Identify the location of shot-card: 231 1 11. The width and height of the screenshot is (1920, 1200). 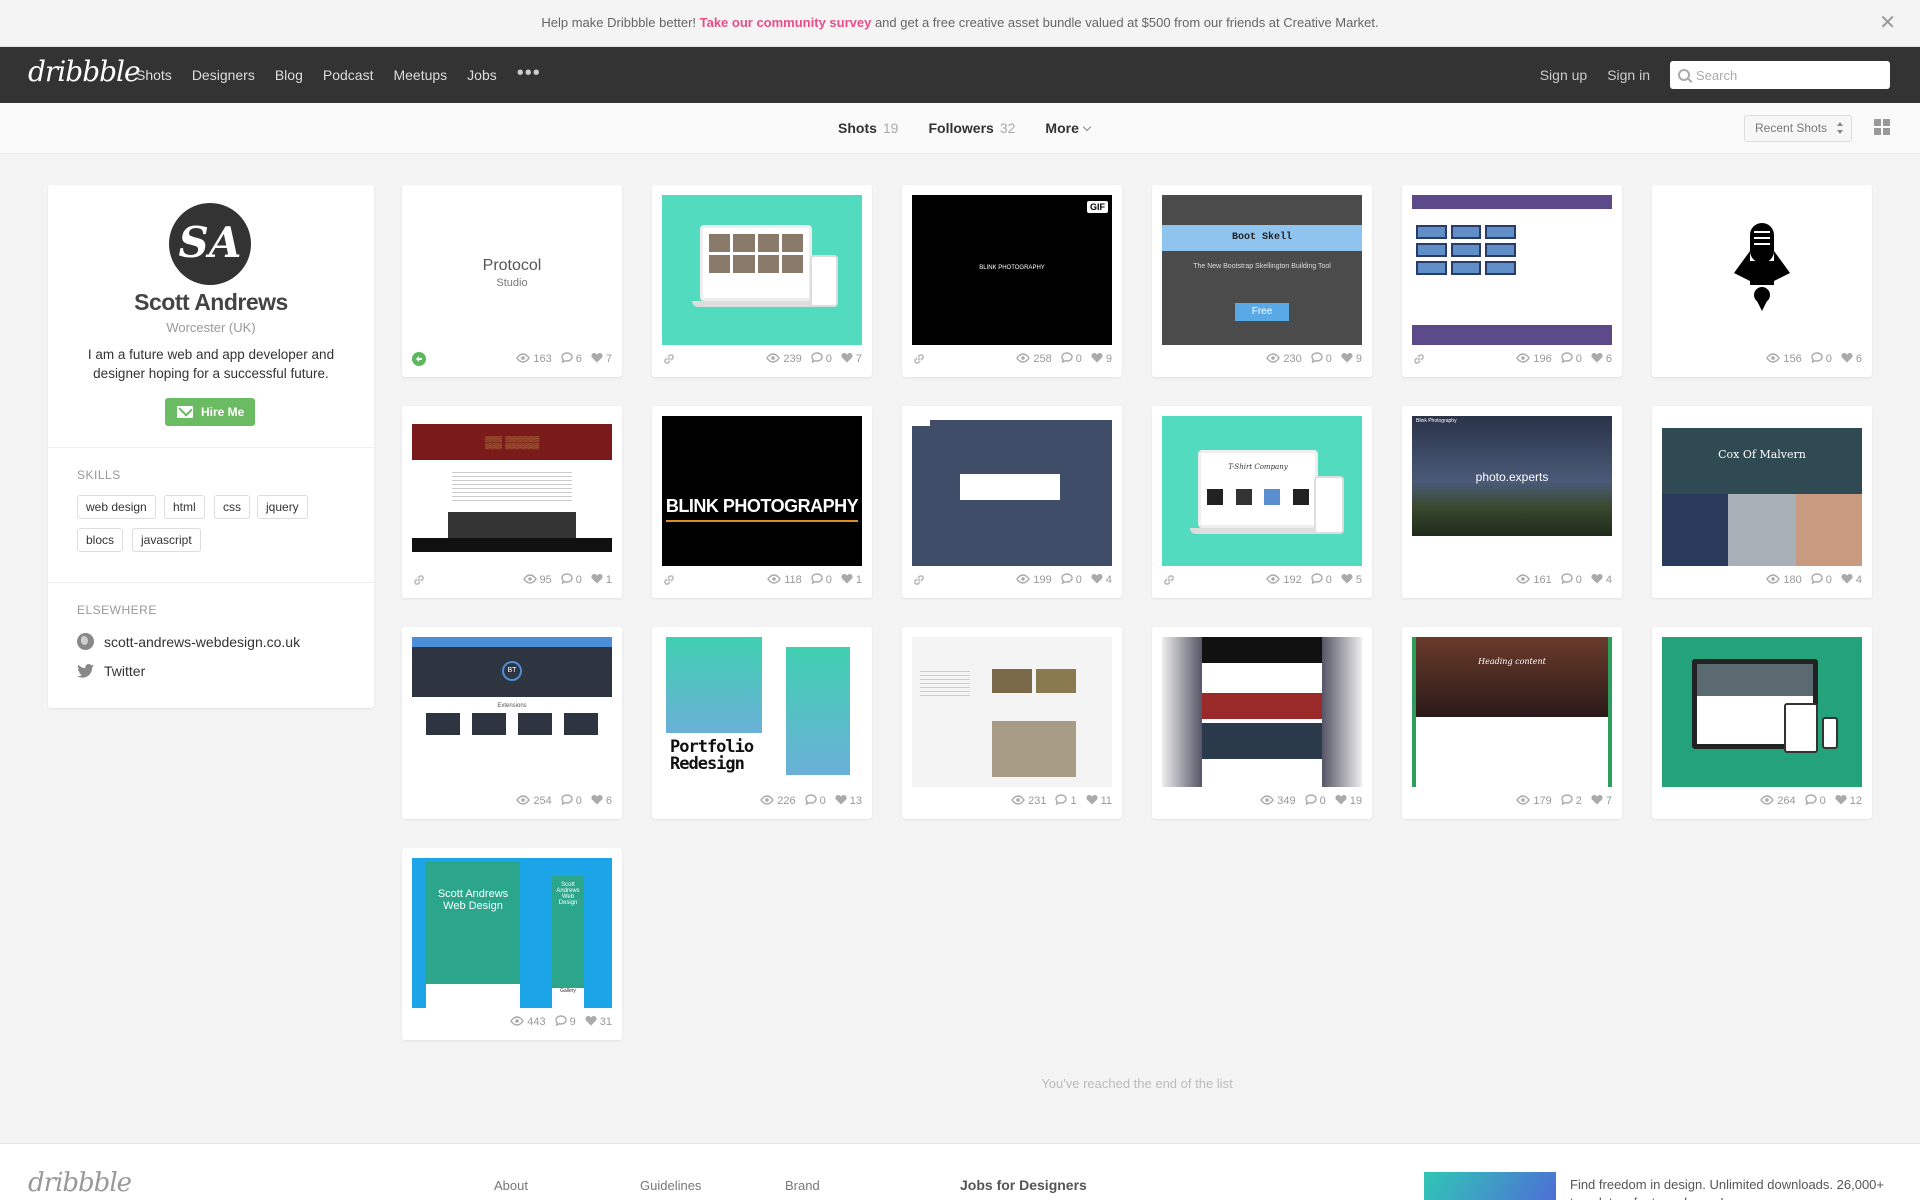
(1012, 723).